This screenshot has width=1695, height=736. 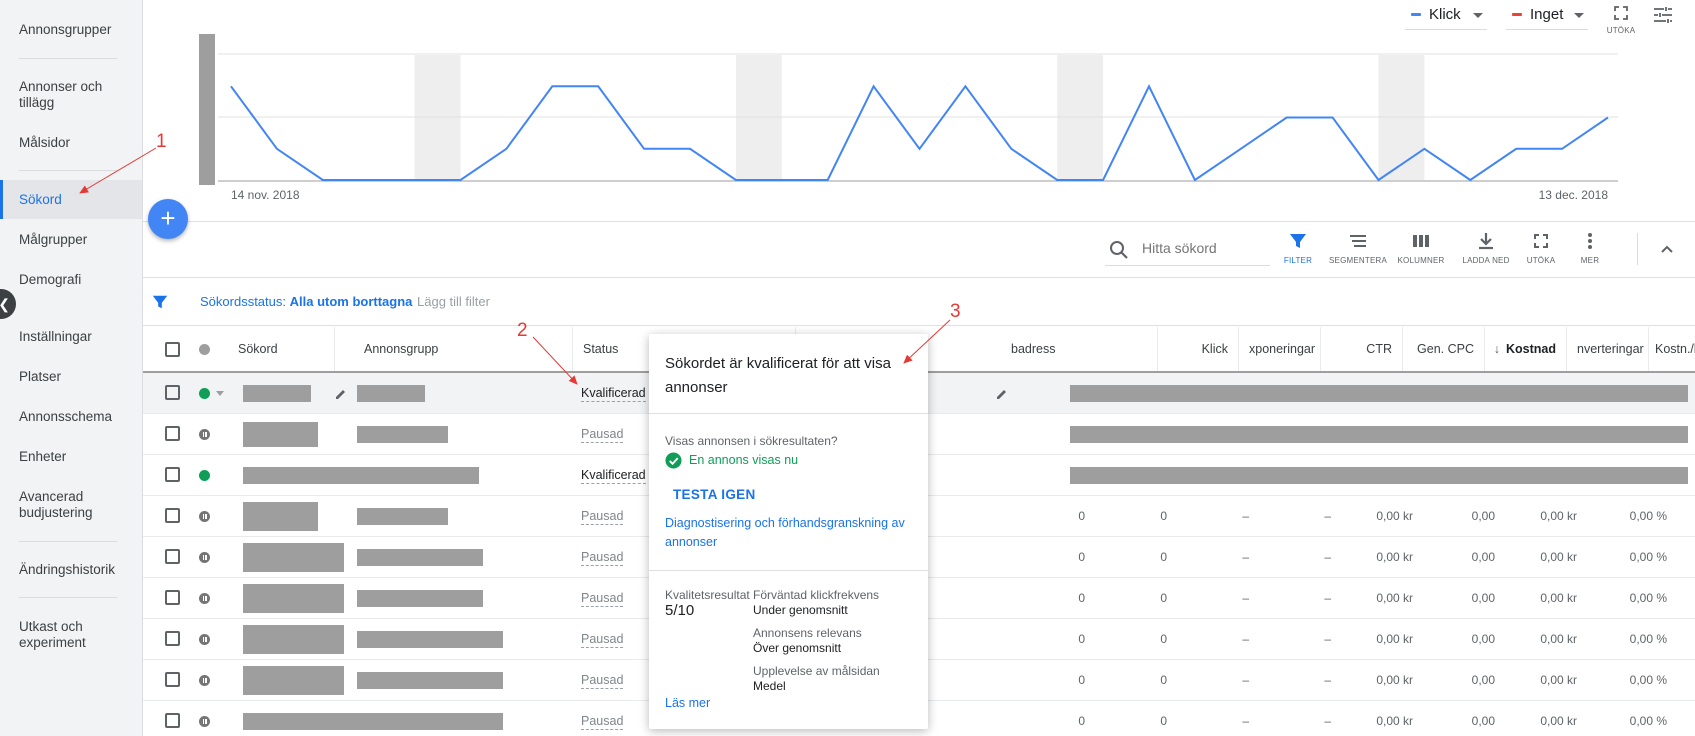 I want to click on sidebar-item-audiences: Målgrupper, so click(x=78, y=240).